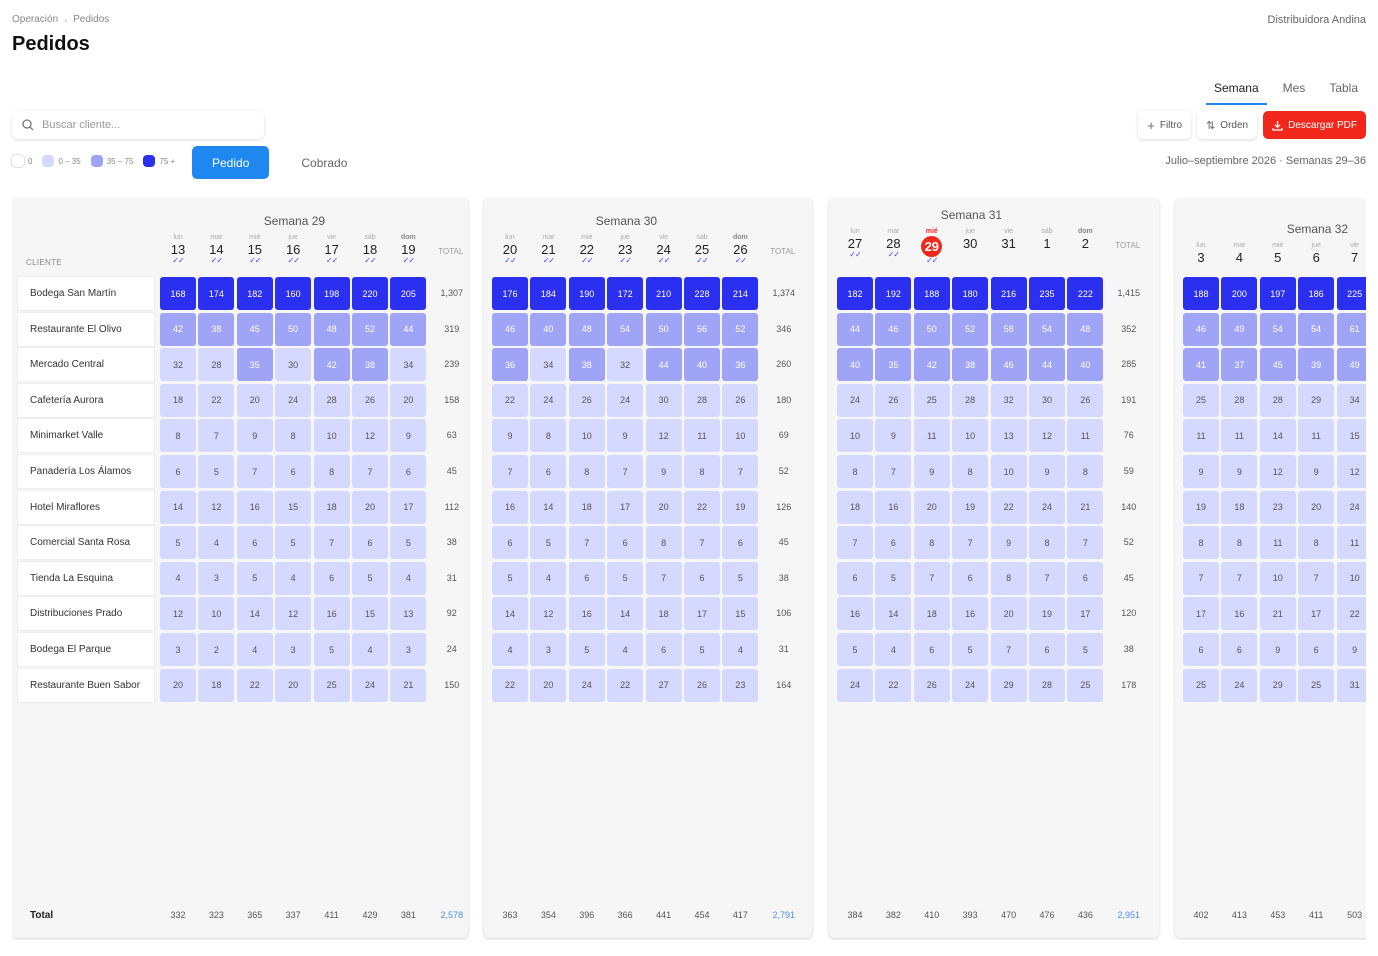  What do you see at coordinates (1227, 125) in the screenshot?
I see `order-button: ⇅ Orden` at bounding box center [1227, 125].